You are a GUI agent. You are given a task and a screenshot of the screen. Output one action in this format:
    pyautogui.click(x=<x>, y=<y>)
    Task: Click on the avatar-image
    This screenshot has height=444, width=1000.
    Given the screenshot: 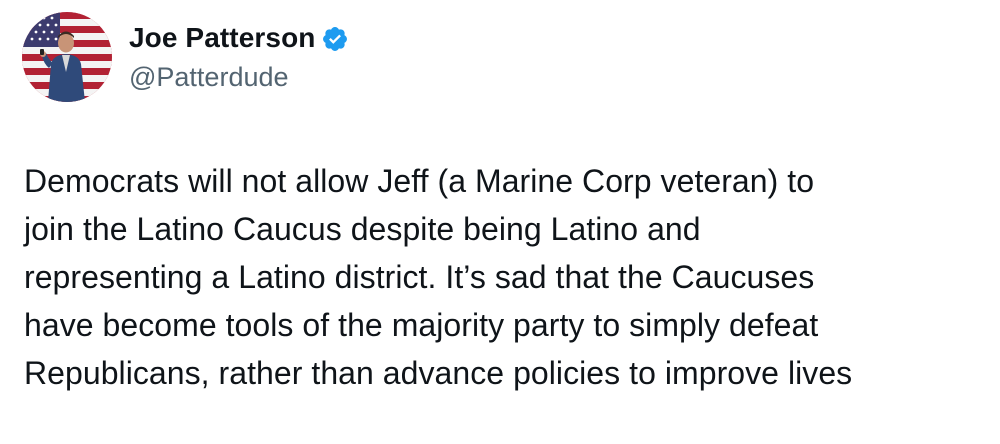 What is the action you would take?
    pyautogui.click(x=67, y=57)
    